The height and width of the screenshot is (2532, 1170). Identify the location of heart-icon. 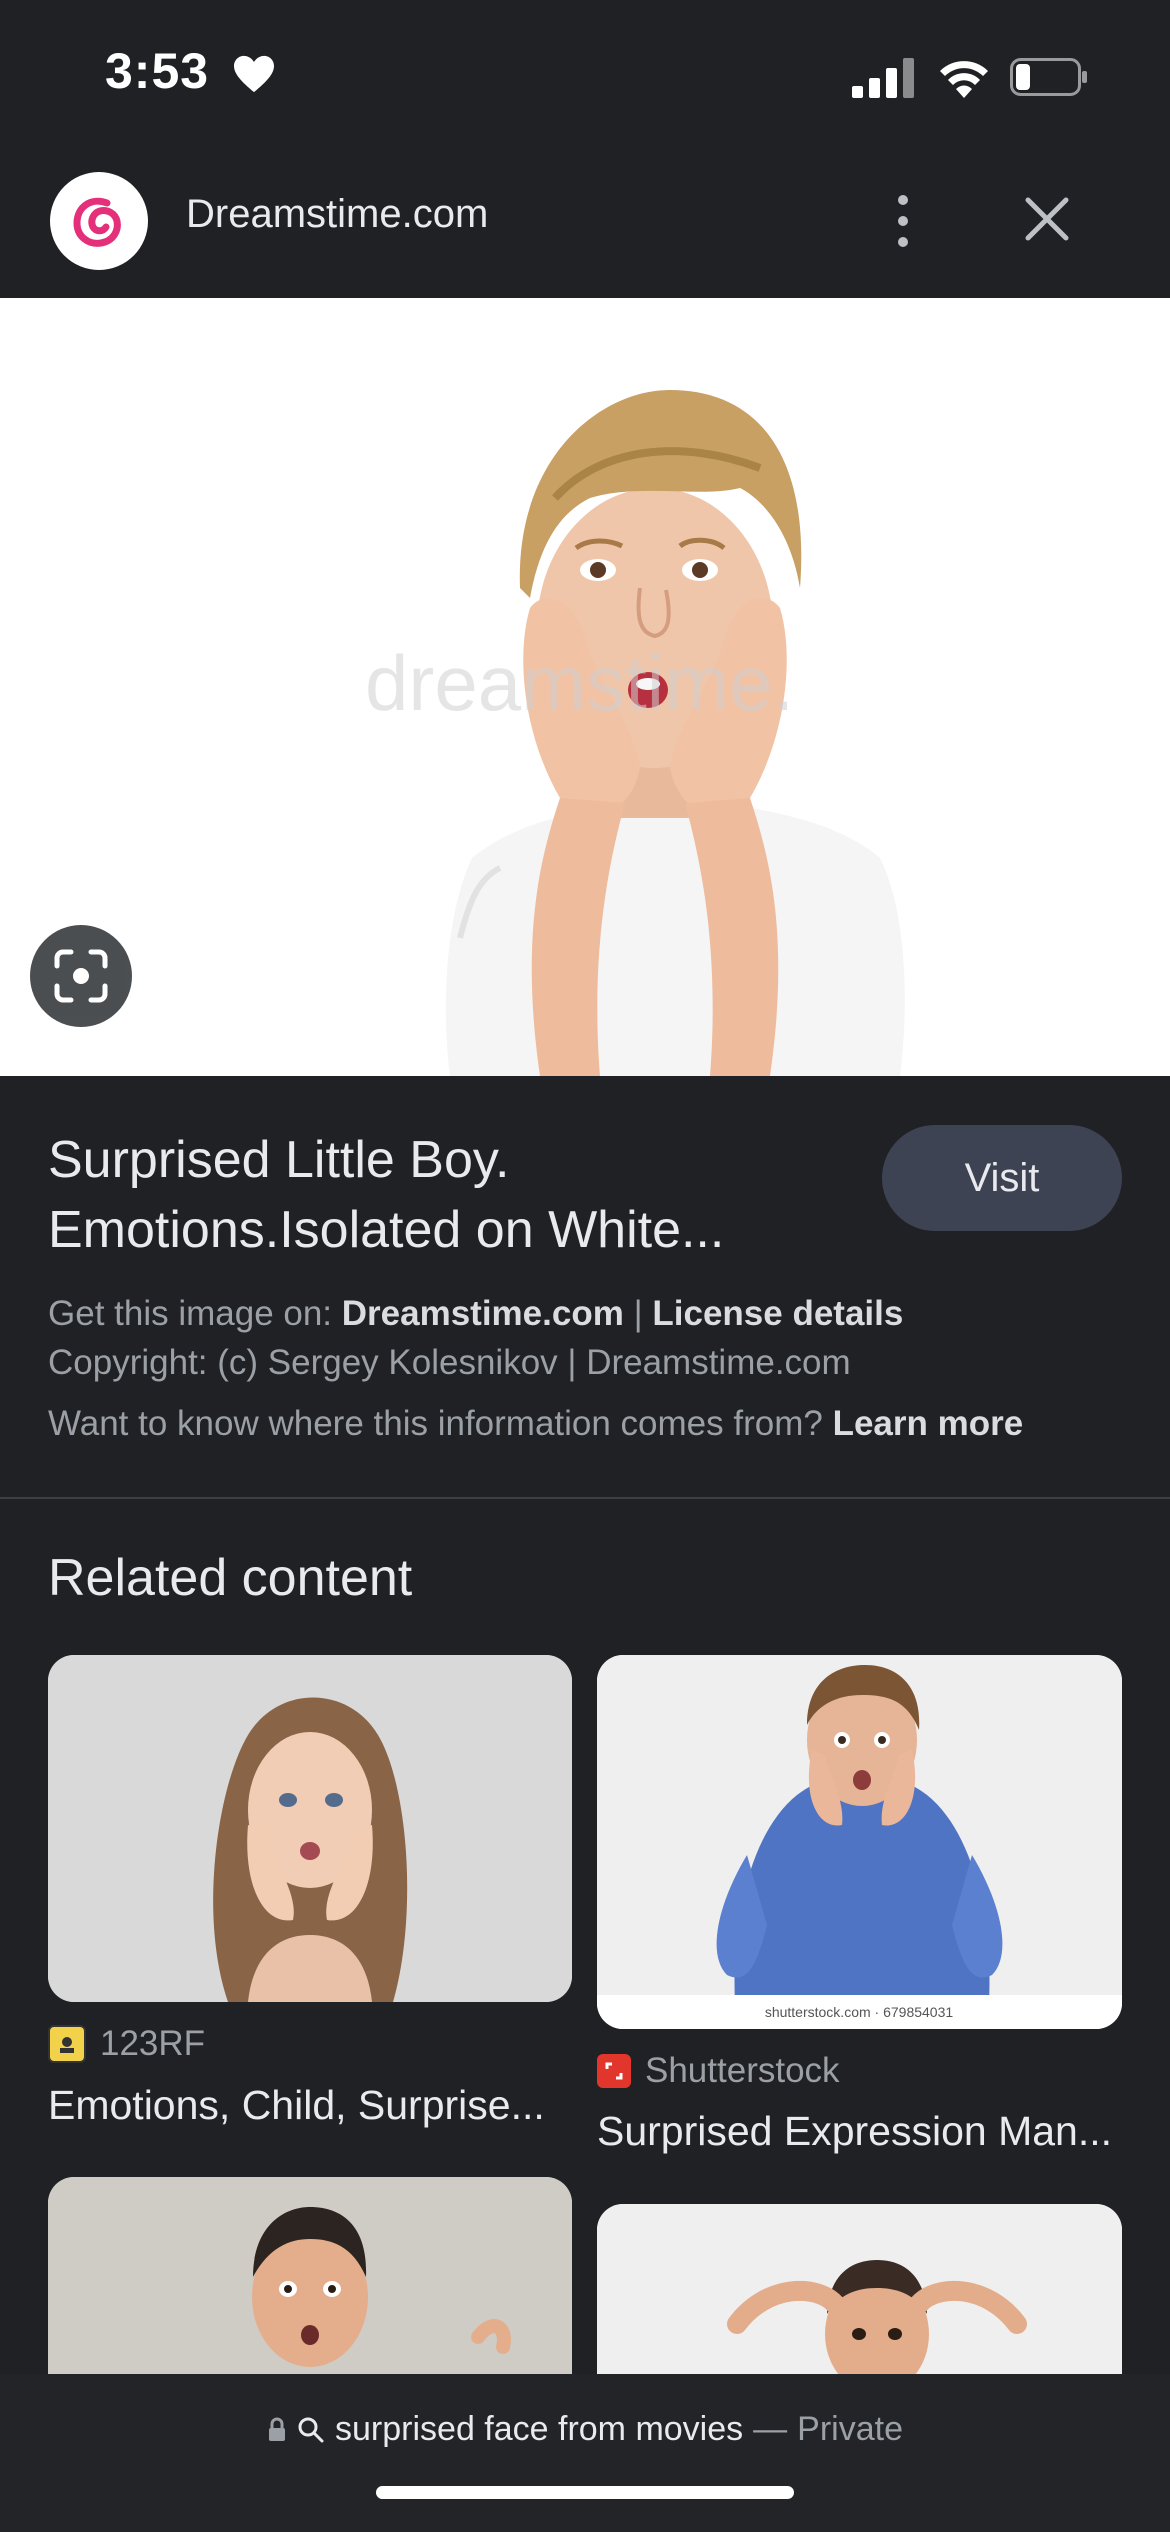
(254, 74).